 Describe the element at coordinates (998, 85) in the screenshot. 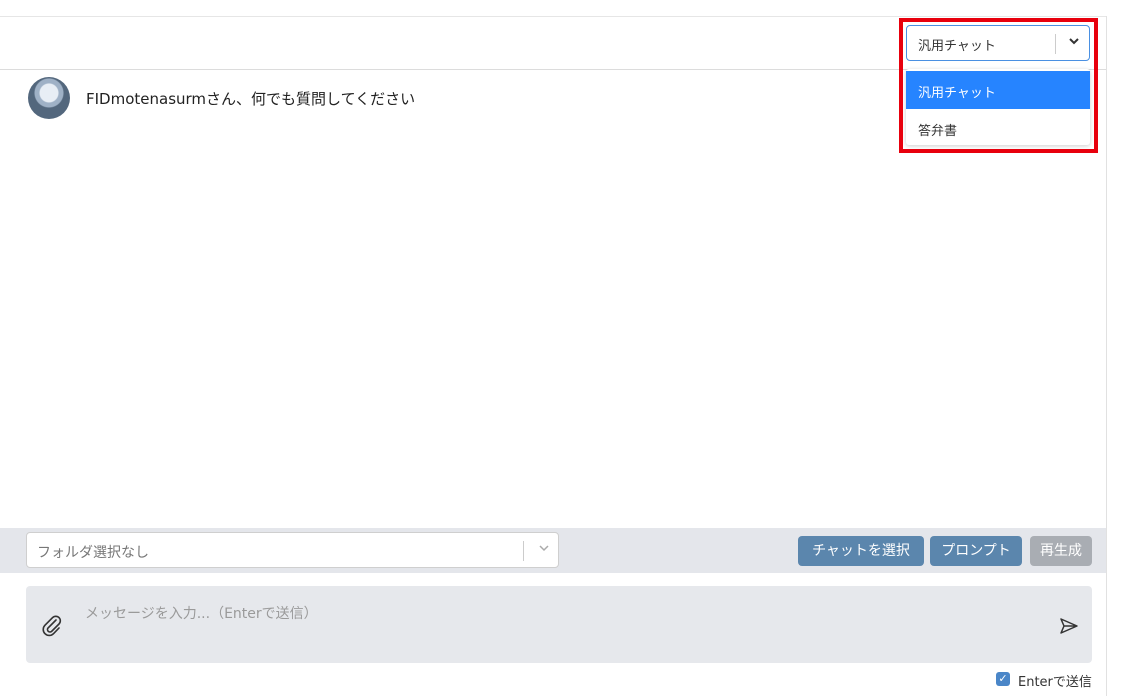

I see `highlight-box` at that location.